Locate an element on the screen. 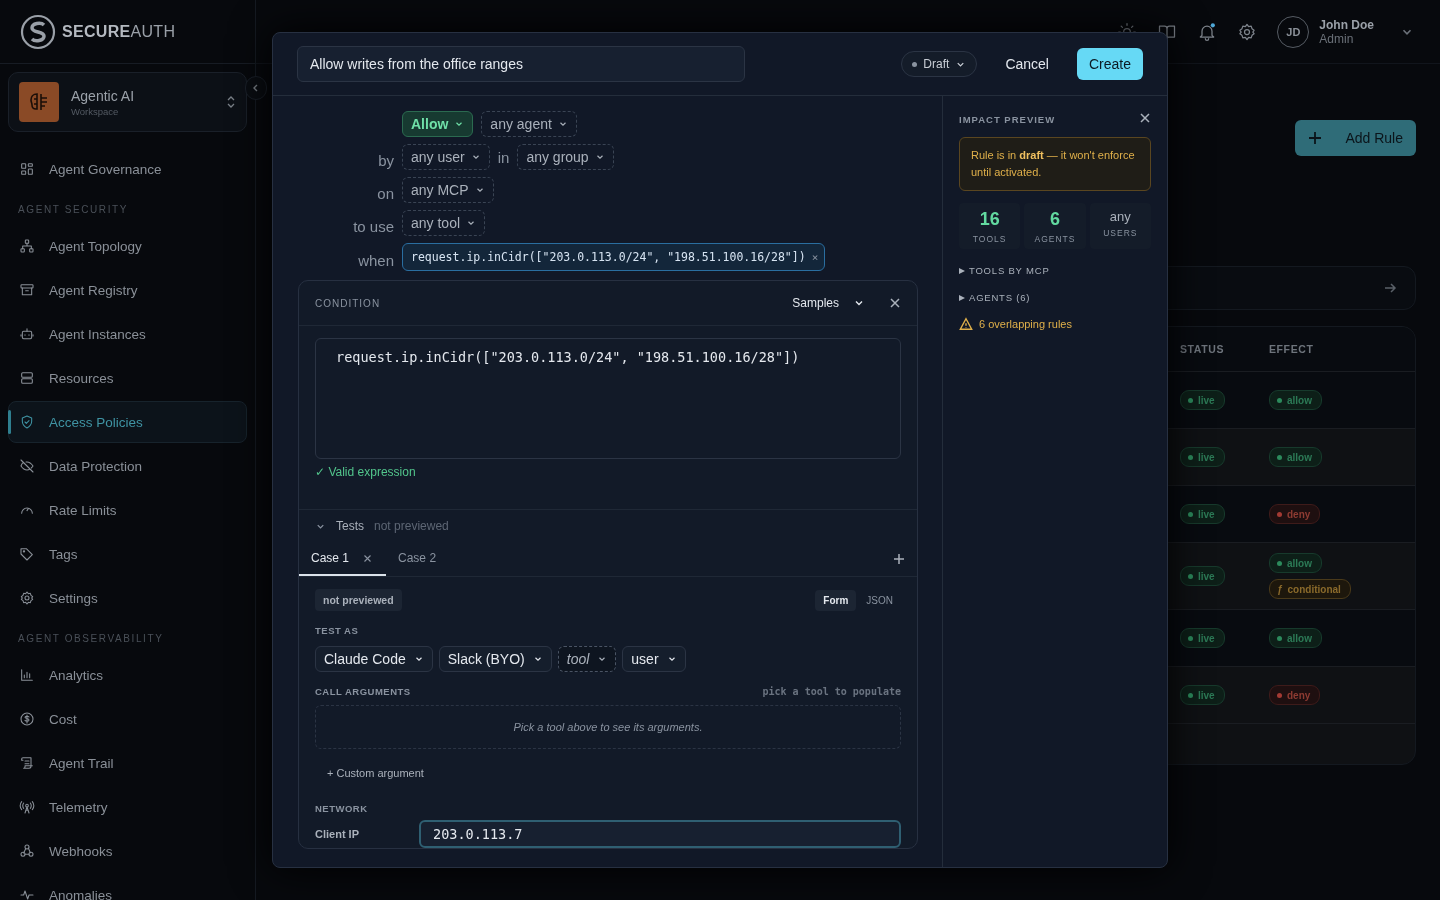 The image size is (1440, 900). nav-item: Access Policies is located at coordinates (127, 422).